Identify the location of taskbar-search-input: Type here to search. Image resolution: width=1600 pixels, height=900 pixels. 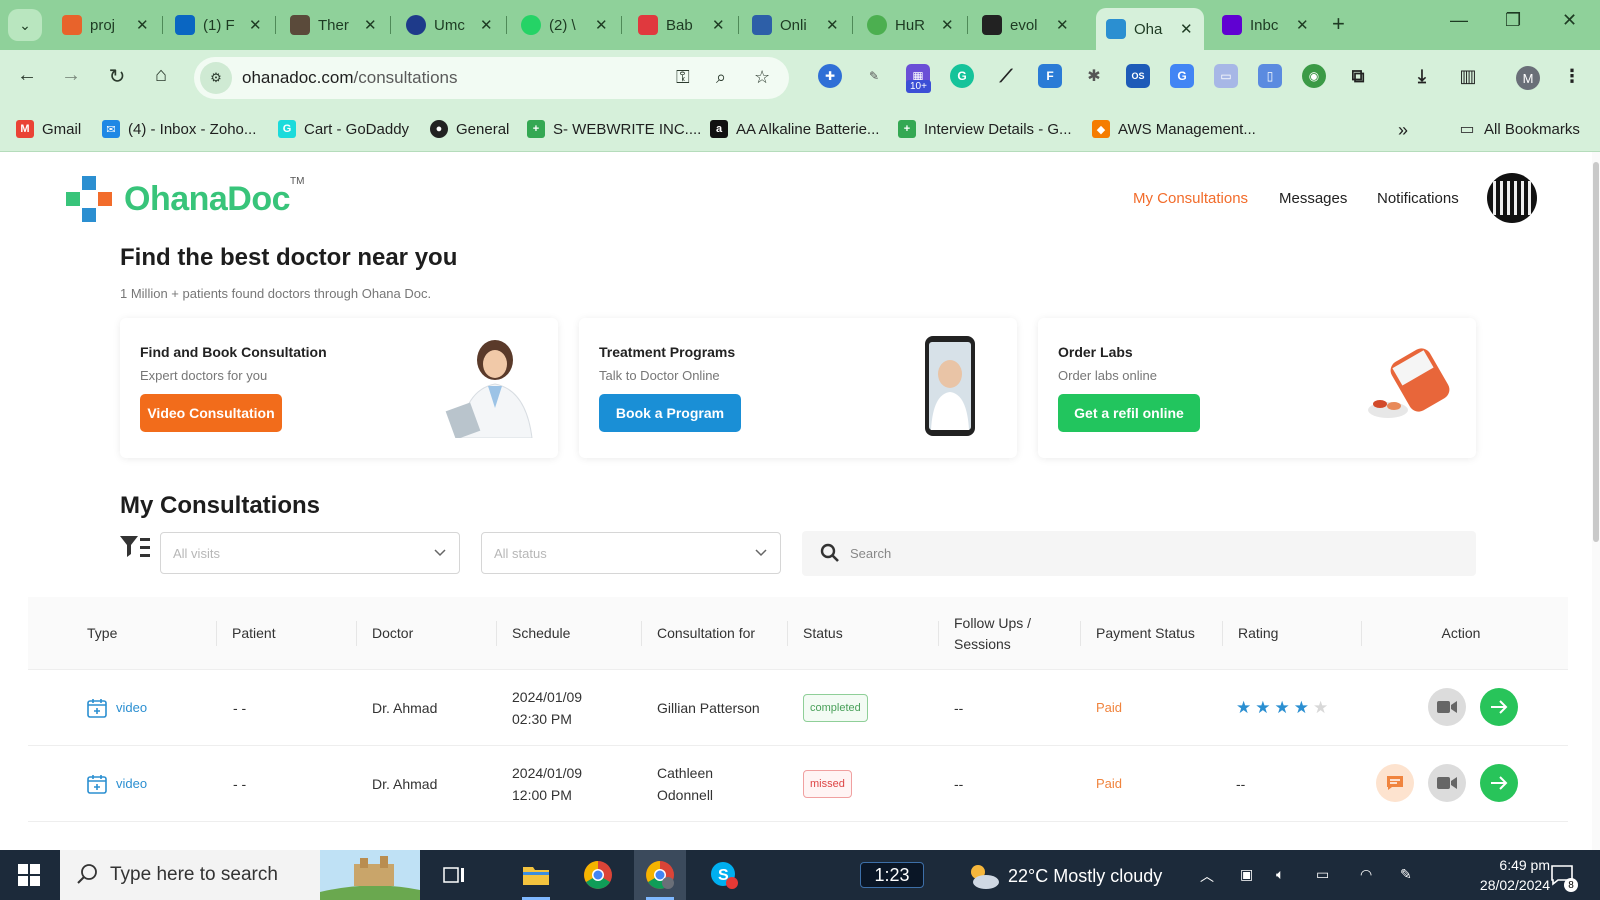
(240, 875).